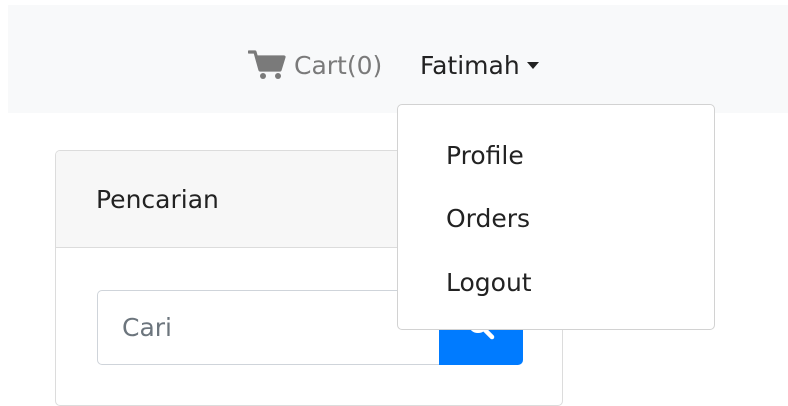 The width and height of the screenshot is (788, 406). I want to click on user-name: Fatimah, so click(470, 65).